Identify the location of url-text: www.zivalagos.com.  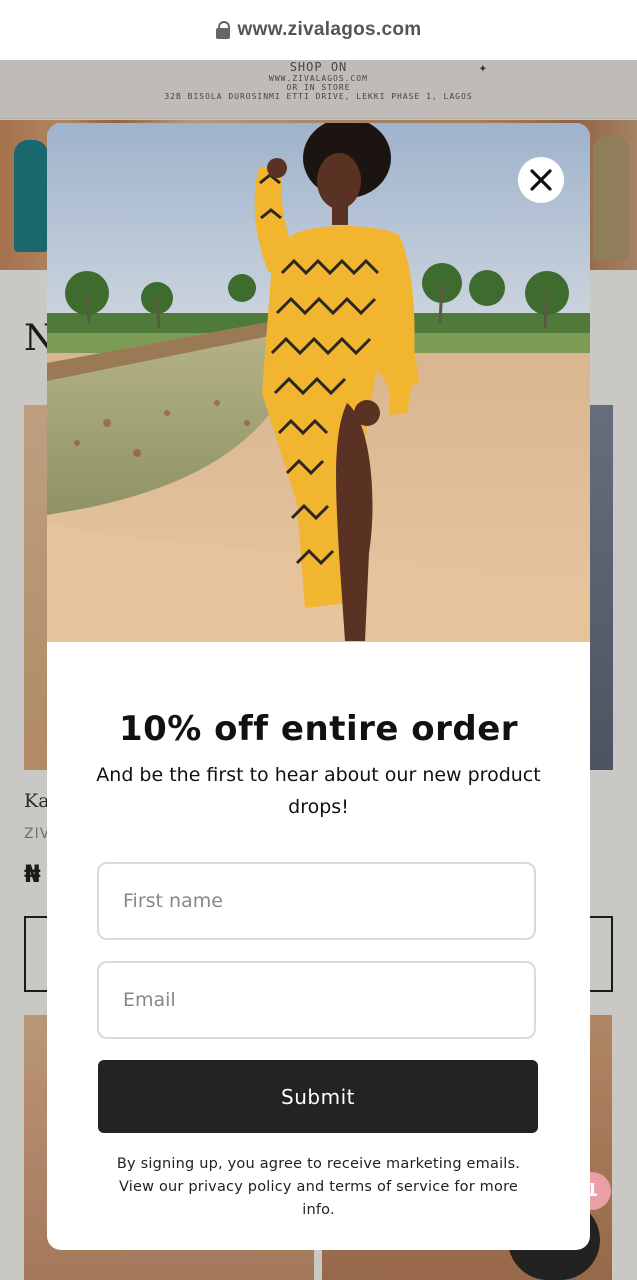
(330, 30).